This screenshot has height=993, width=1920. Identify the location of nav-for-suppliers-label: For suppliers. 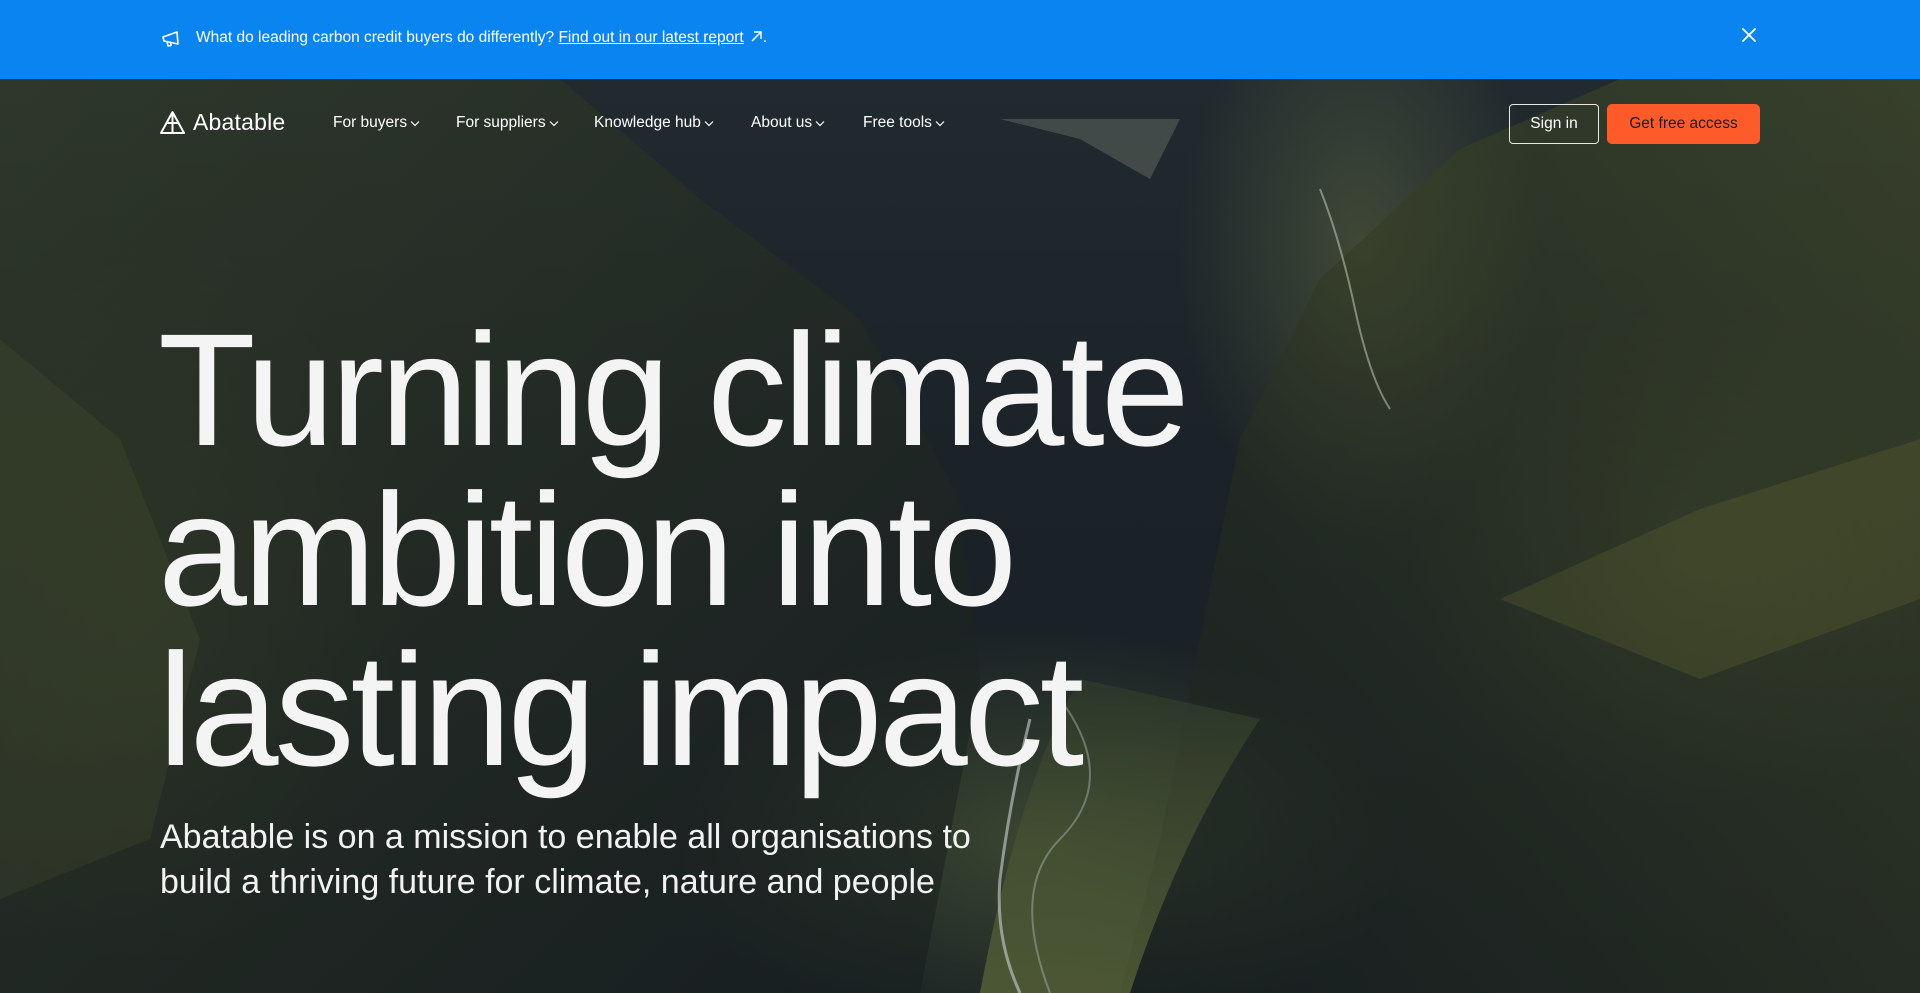
(501, 122).